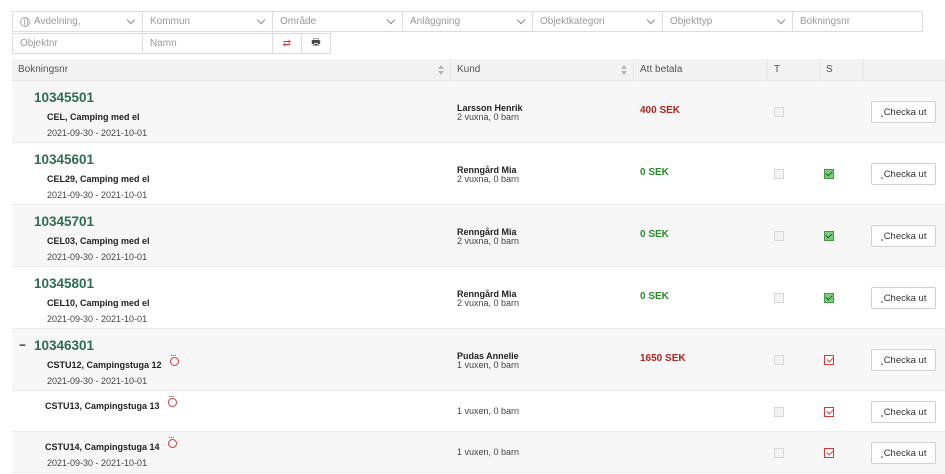 The image size is (945, 474). What do you see at coordinates (829, 69) in the screenshot?
I see `header-s-label: S` at bounding box center [829, 69].